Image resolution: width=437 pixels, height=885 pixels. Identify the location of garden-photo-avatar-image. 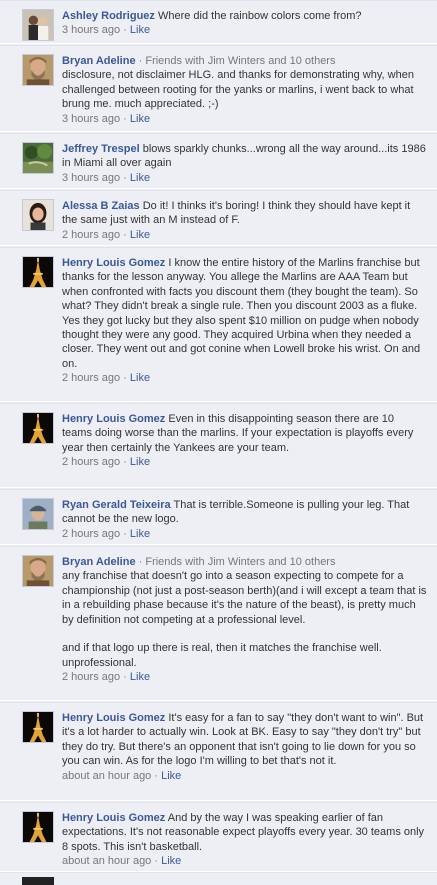
(38, 158).